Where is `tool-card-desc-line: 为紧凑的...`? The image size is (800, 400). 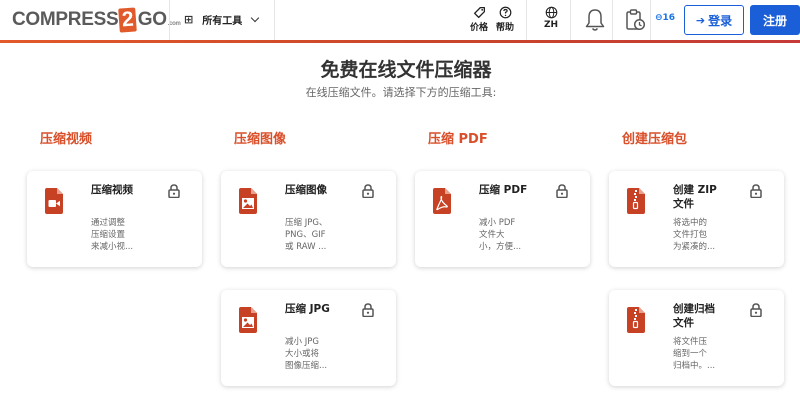 tool-card-desc-line: 为紧凑的... is located at coordinates (694, 247).